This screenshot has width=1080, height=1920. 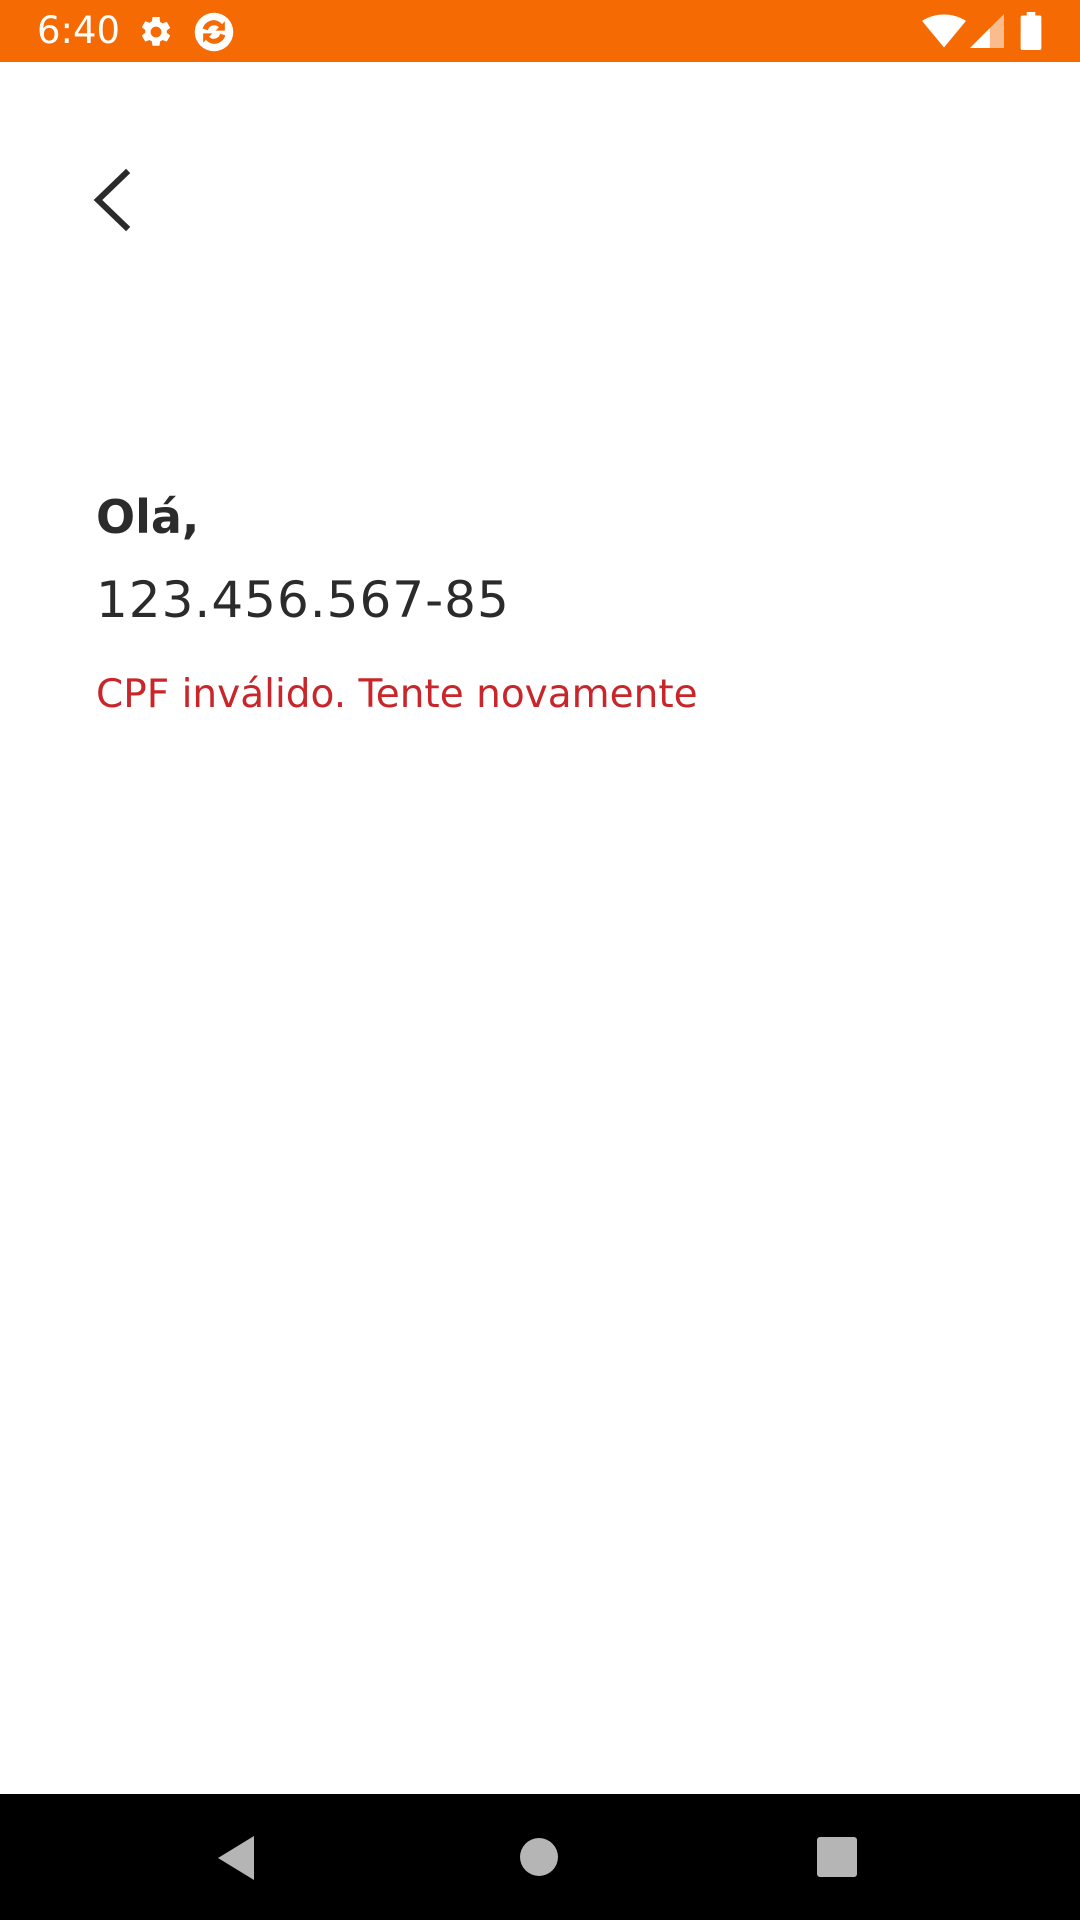 I want to click on app-notification-icon, so click(x=214, y=32).